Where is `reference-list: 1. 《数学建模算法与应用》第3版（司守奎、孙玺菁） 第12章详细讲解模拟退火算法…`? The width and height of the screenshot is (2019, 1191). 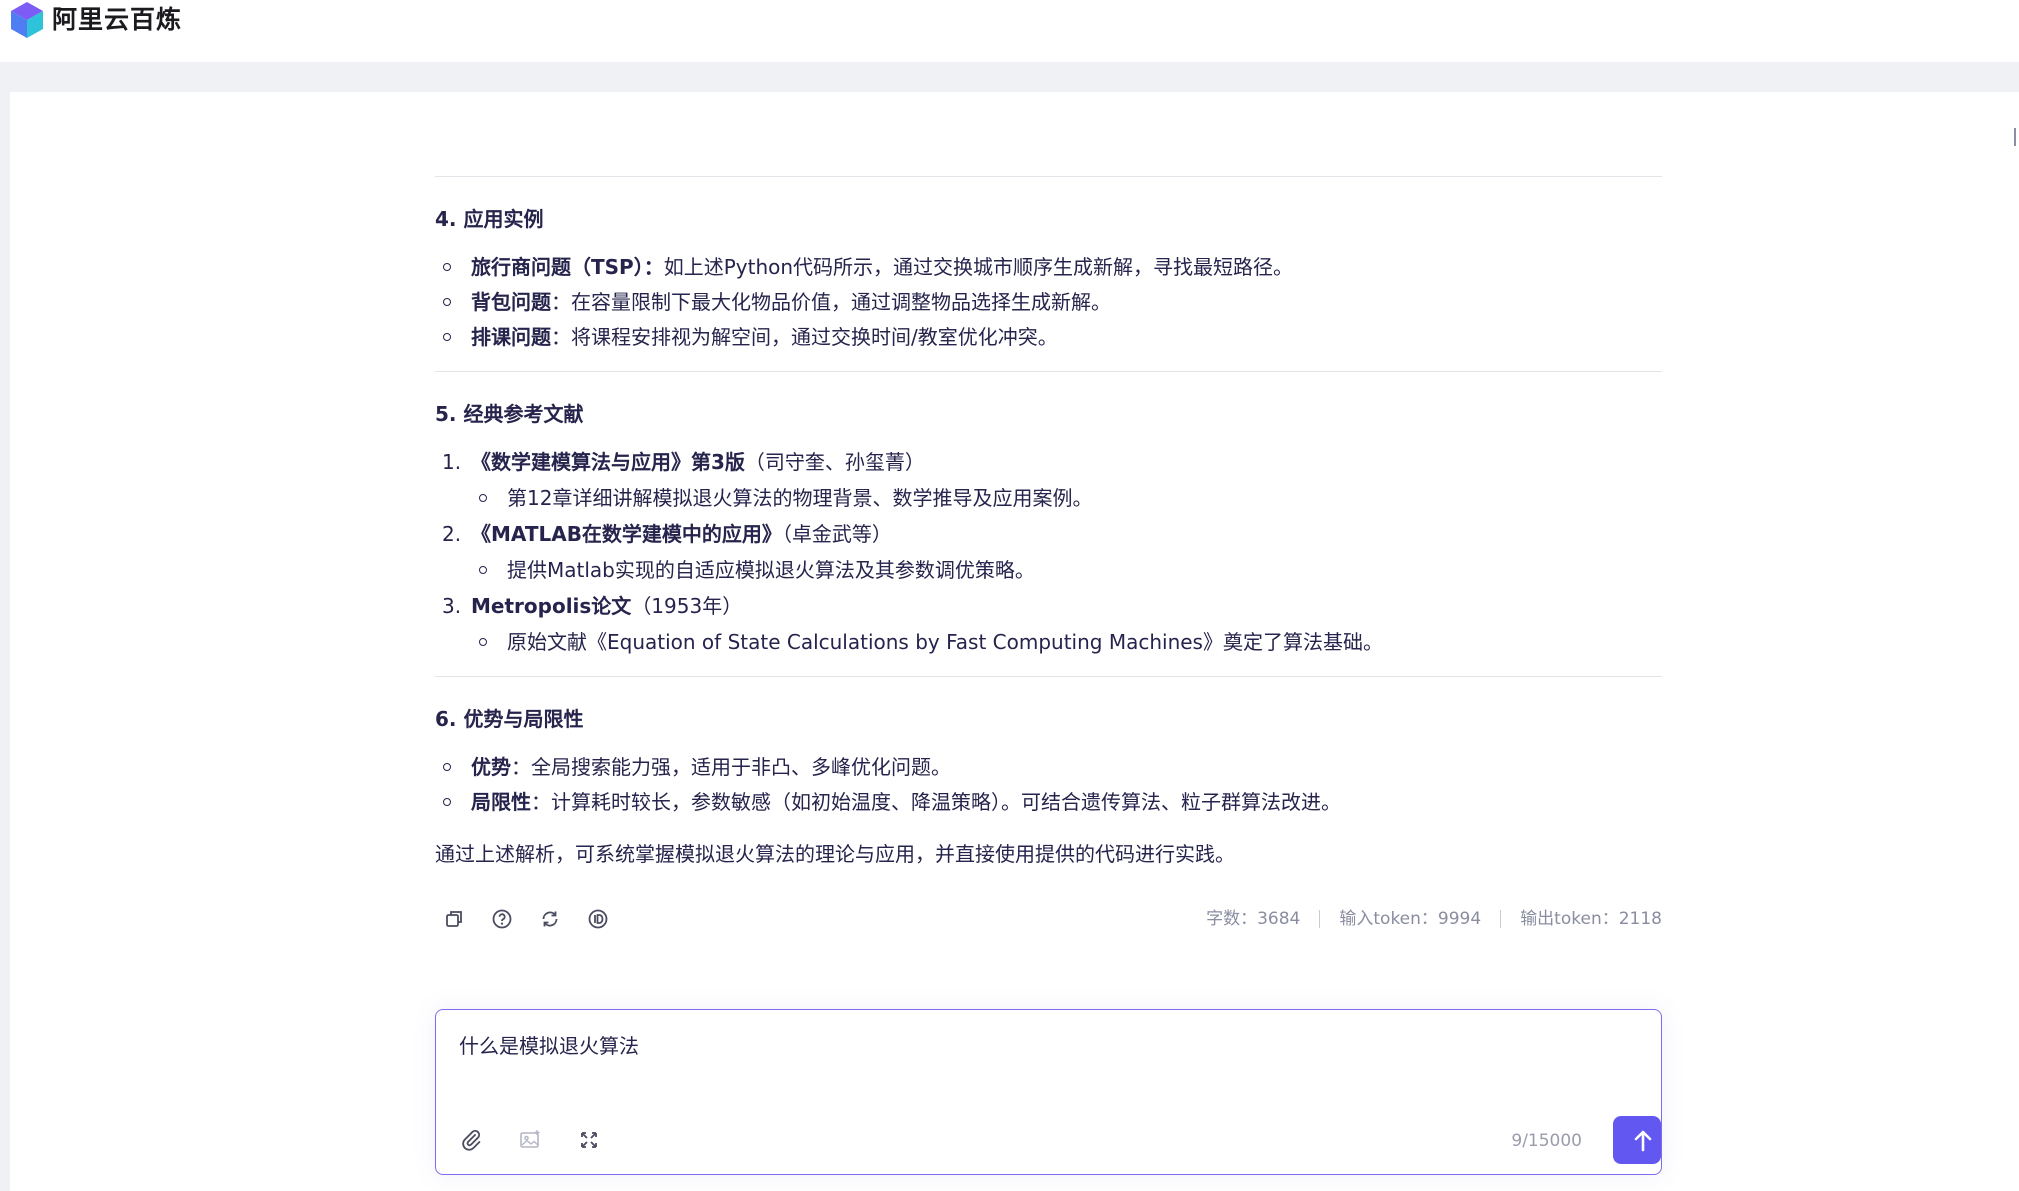 reference-list: 1. 《数学建模算法与应用》第3版（司守奎、孙玺菁） 第12章详细讲解模拟退火算法… is located at coordinates (1048, 552).